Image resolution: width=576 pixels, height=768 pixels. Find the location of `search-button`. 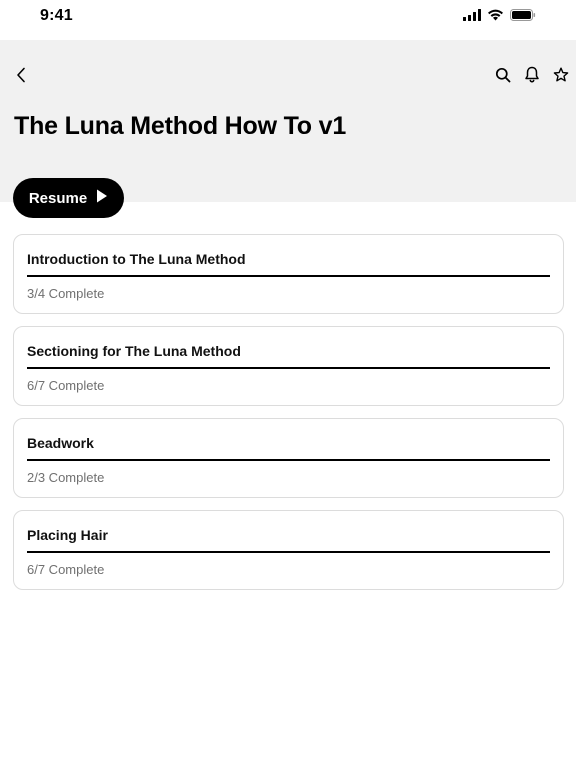

search-button is located at coordinates (503, 77).